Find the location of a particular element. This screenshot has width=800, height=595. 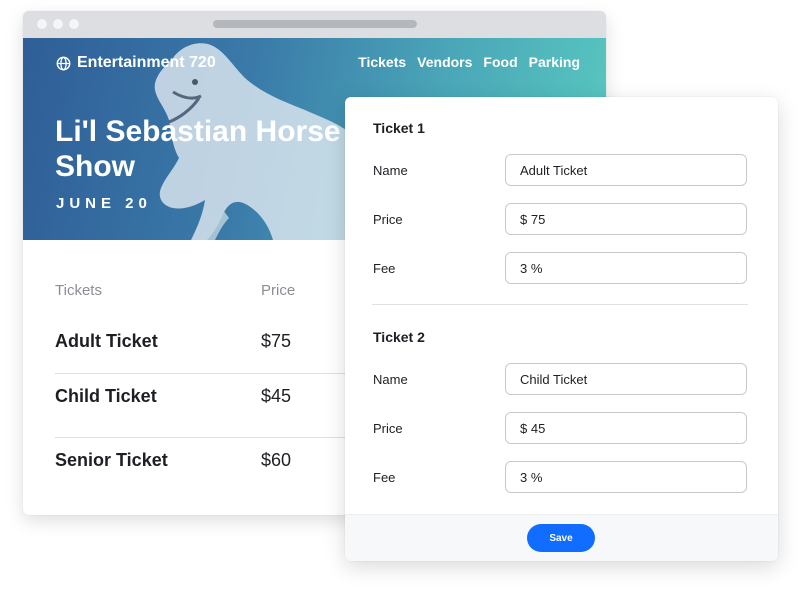

window-close-dot is located at coordinates (42, 24).